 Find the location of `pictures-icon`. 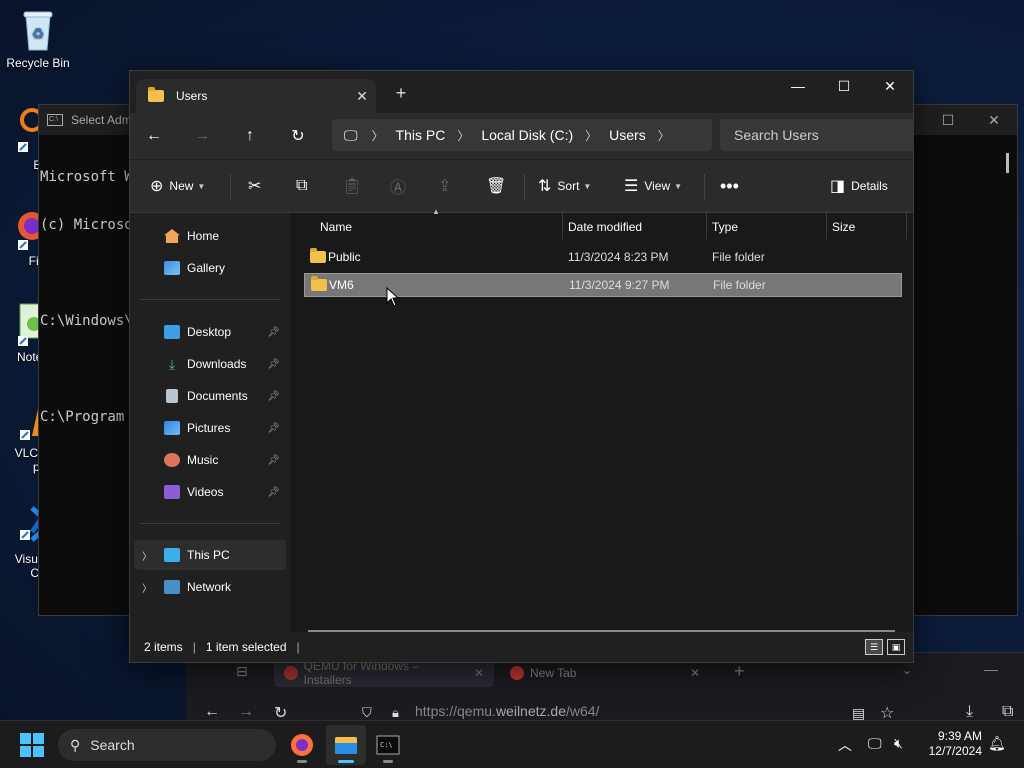

pictures-icon is located at coordinates (172, 428).